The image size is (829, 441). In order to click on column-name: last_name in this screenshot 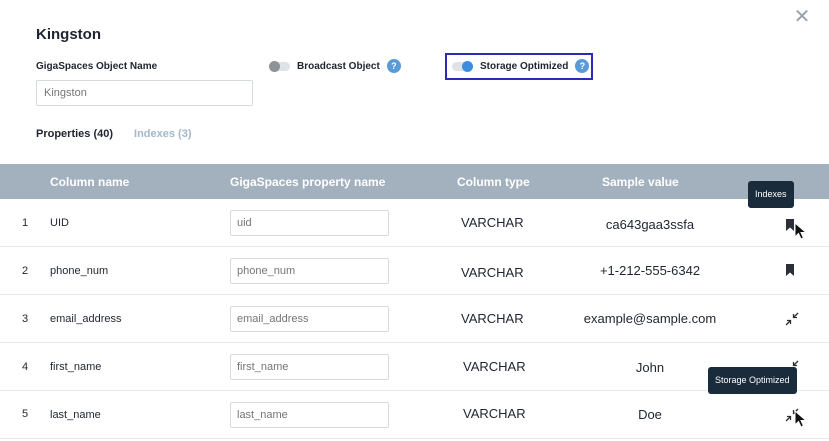, I will do `click(75, 415)`.